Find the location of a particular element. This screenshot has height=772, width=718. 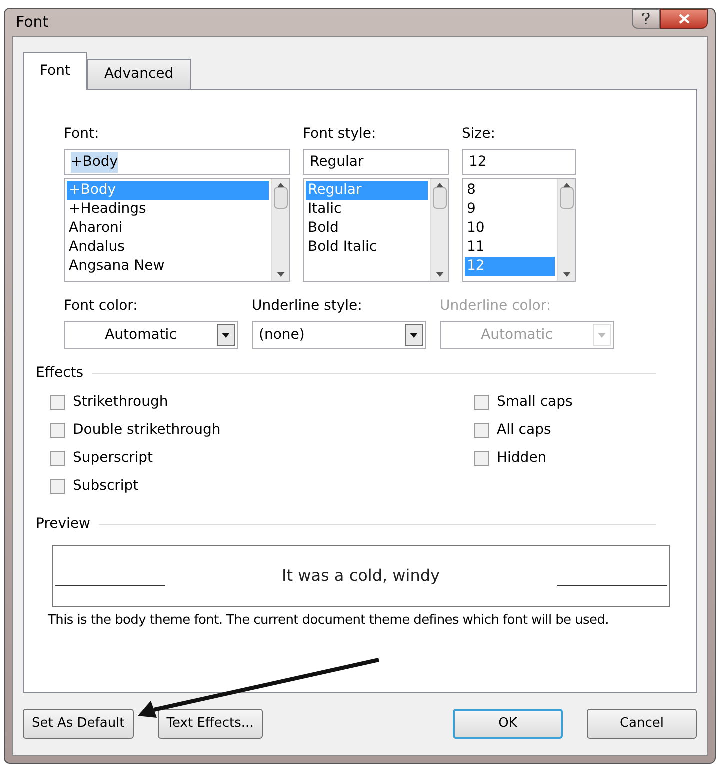

field-label: Font style: is located at coordinates (340, 134).